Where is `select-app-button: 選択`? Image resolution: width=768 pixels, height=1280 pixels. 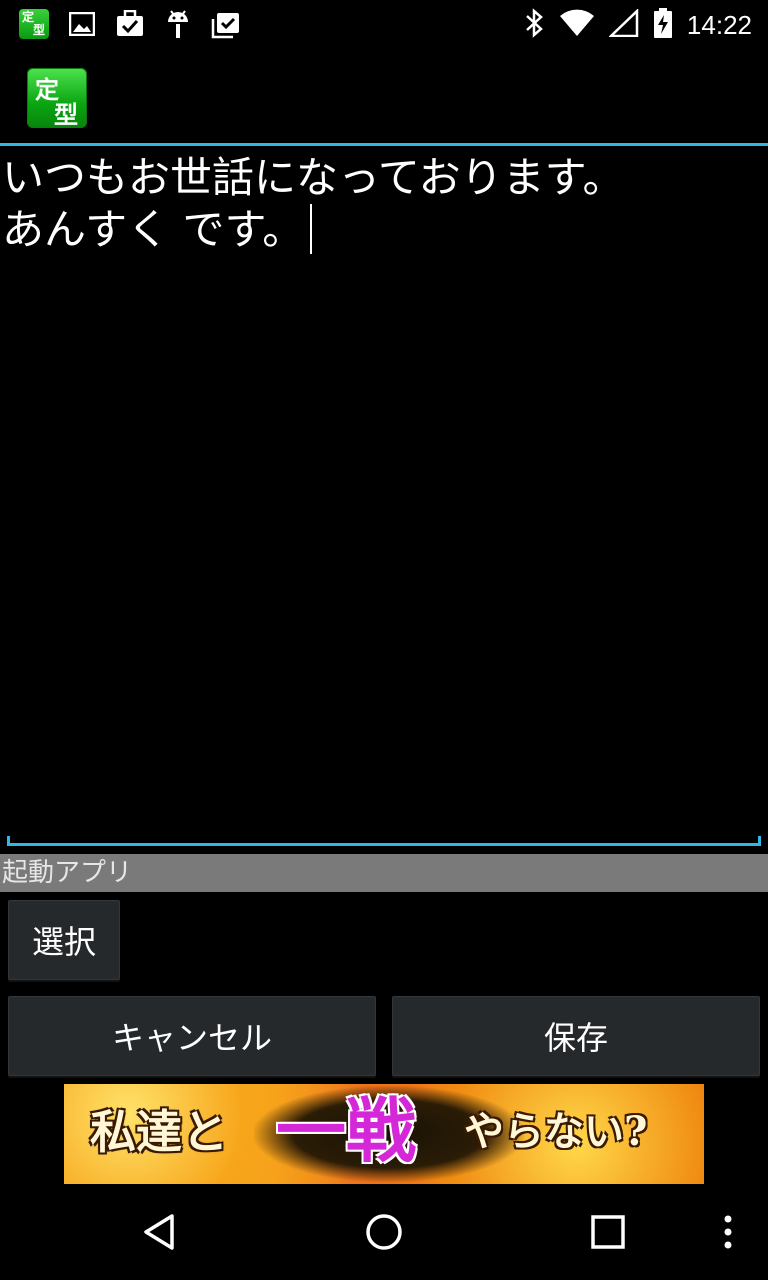 select-app-button: 選択 is located at coordinates (64, 940).